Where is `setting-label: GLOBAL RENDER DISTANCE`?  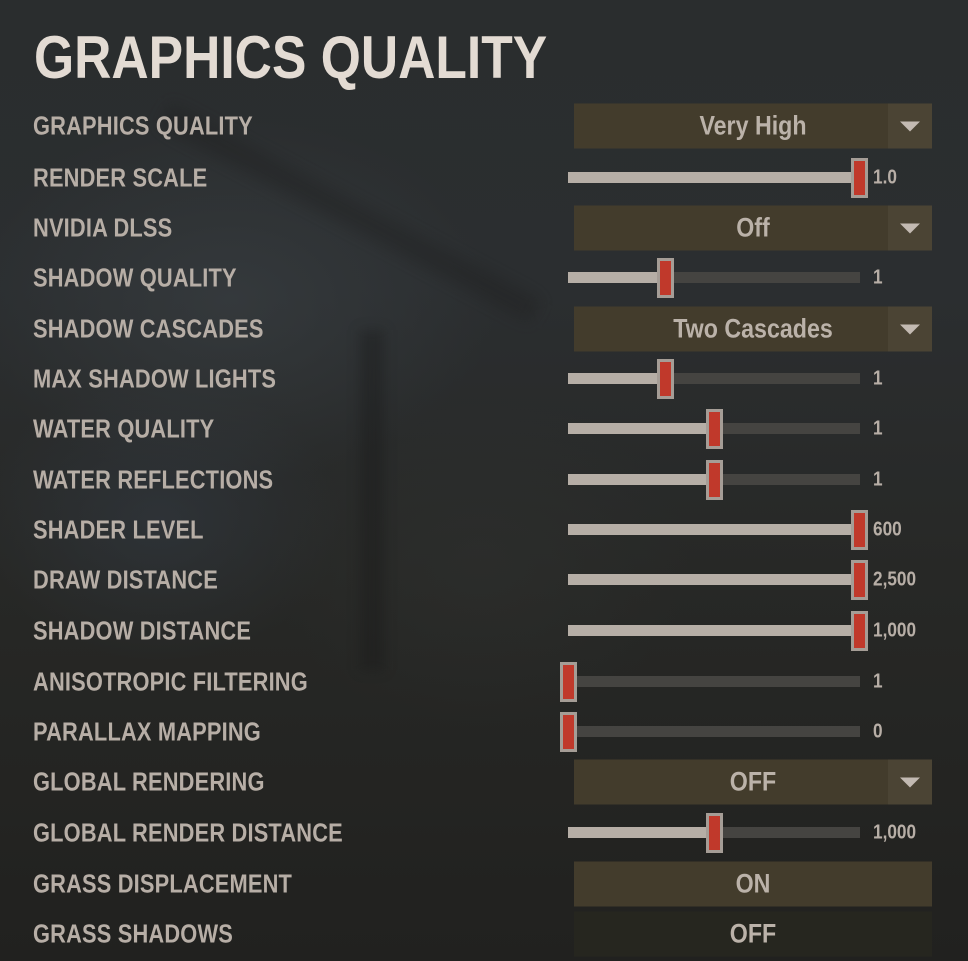
setting-label: GLOBAL RENDER DISTANCE is located at coordinates (188, 832).